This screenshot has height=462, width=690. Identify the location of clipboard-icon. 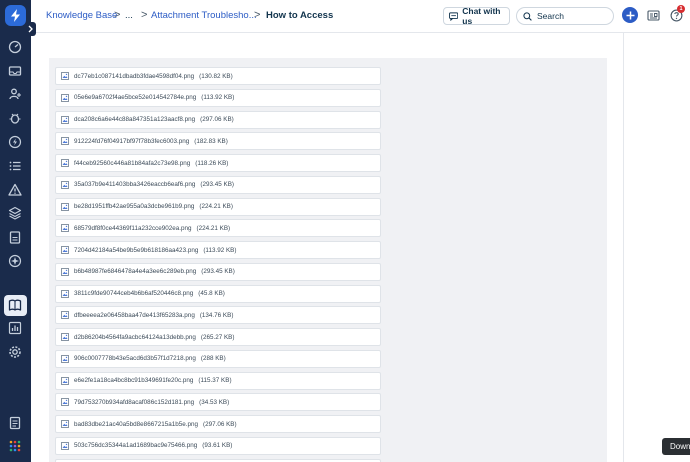
(15, 237).